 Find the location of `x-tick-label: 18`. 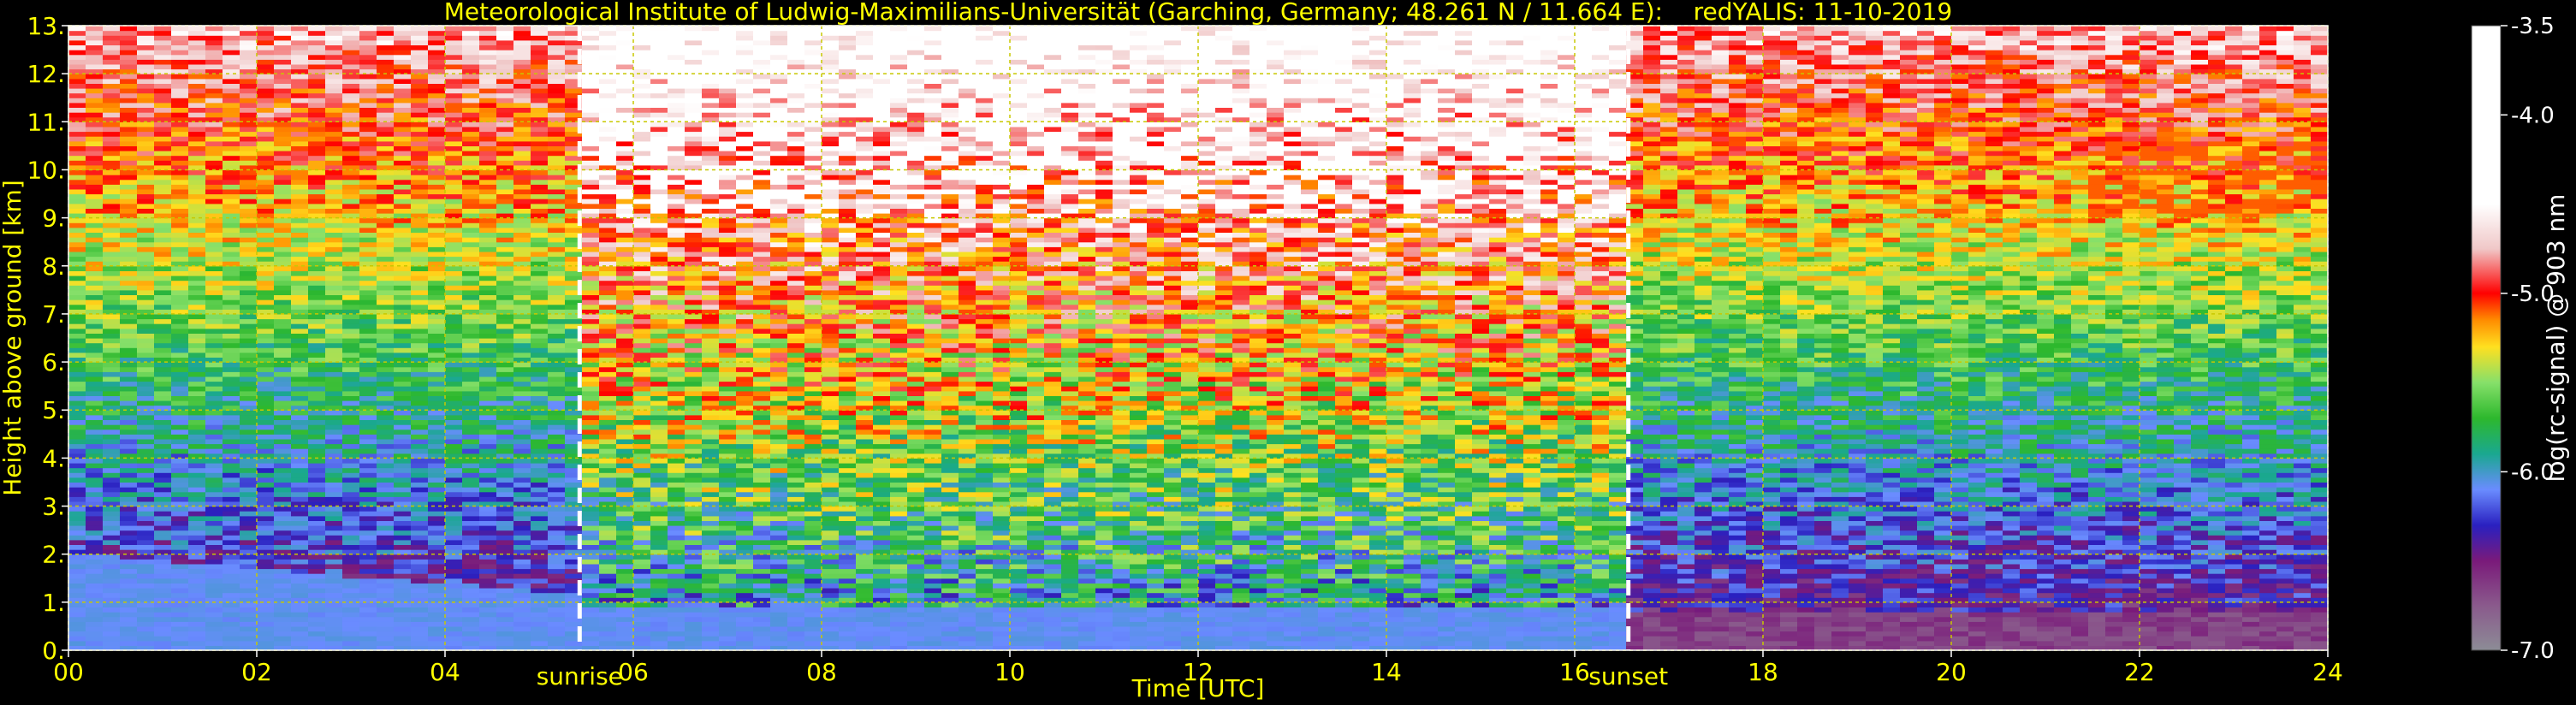

x-tick-label: 18 is located at coordinates (1763, 672).